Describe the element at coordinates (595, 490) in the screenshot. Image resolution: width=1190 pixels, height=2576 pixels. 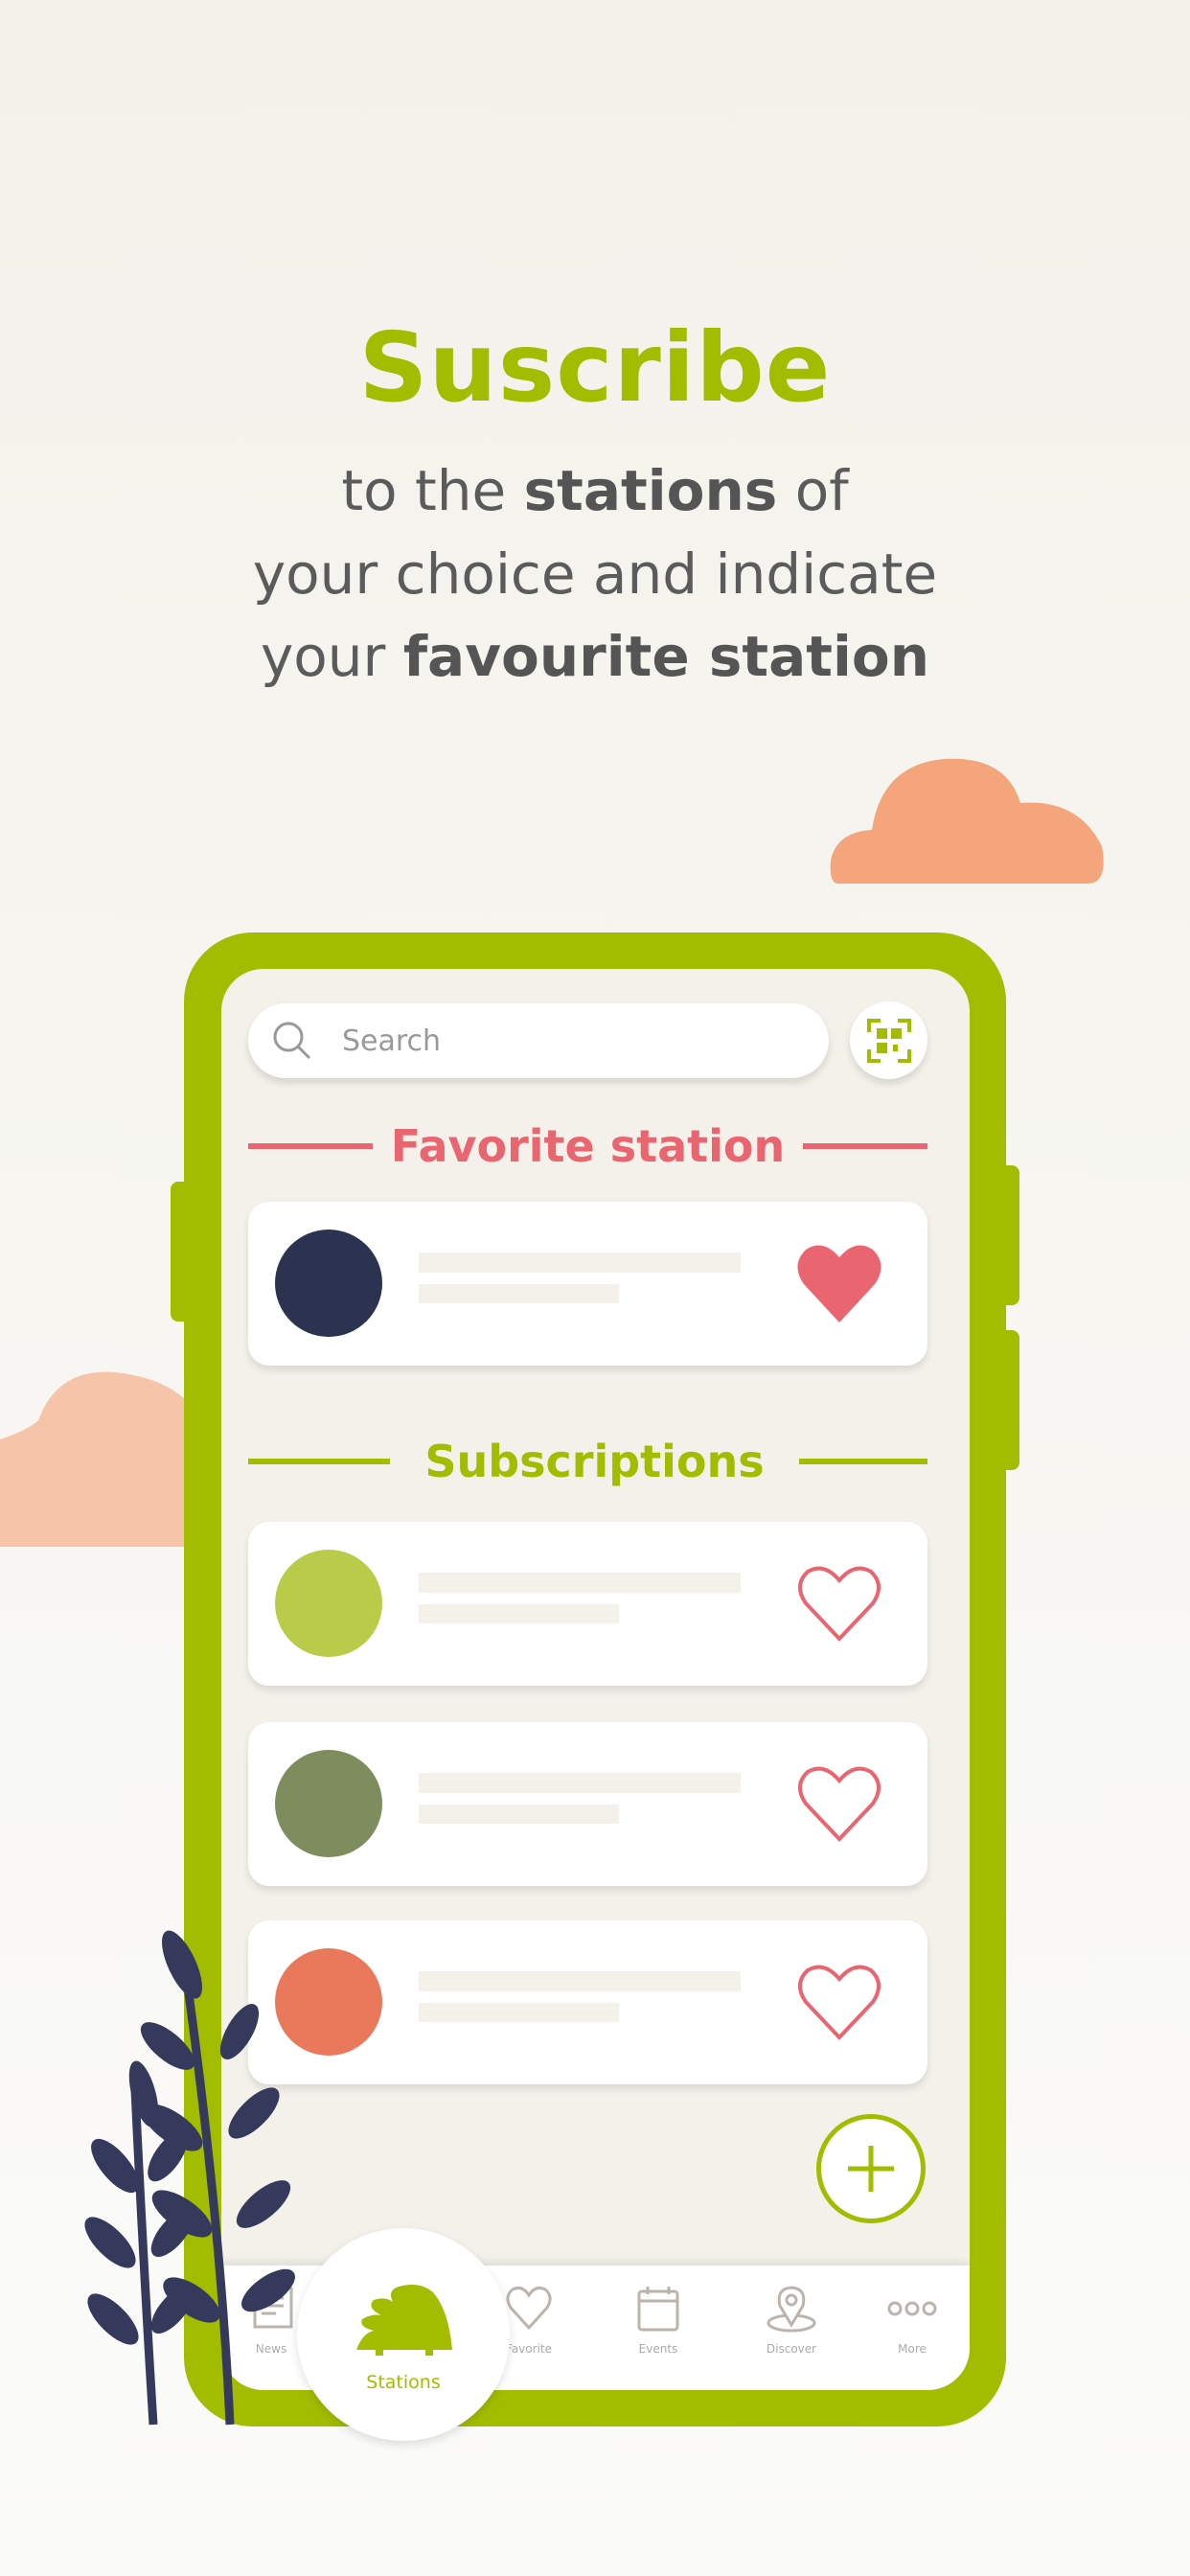
I see `hero-line-1: to the stations of` at that location.